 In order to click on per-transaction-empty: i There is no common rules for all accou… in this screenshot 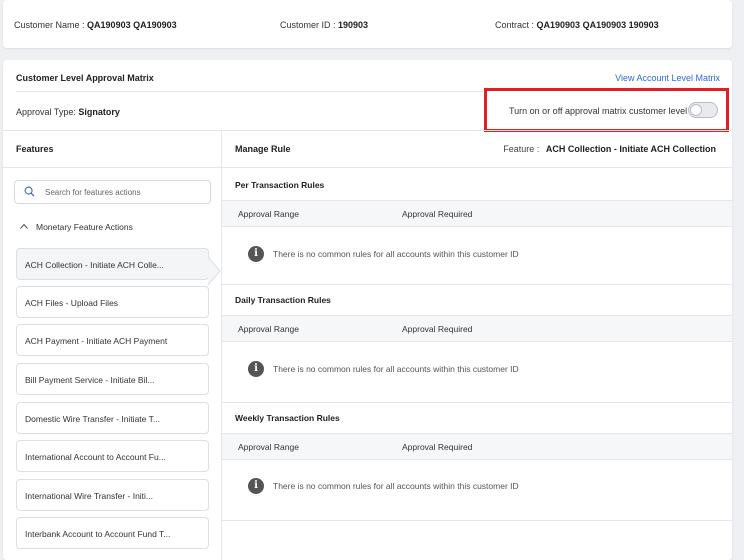, I will do `click(383, 254)`.